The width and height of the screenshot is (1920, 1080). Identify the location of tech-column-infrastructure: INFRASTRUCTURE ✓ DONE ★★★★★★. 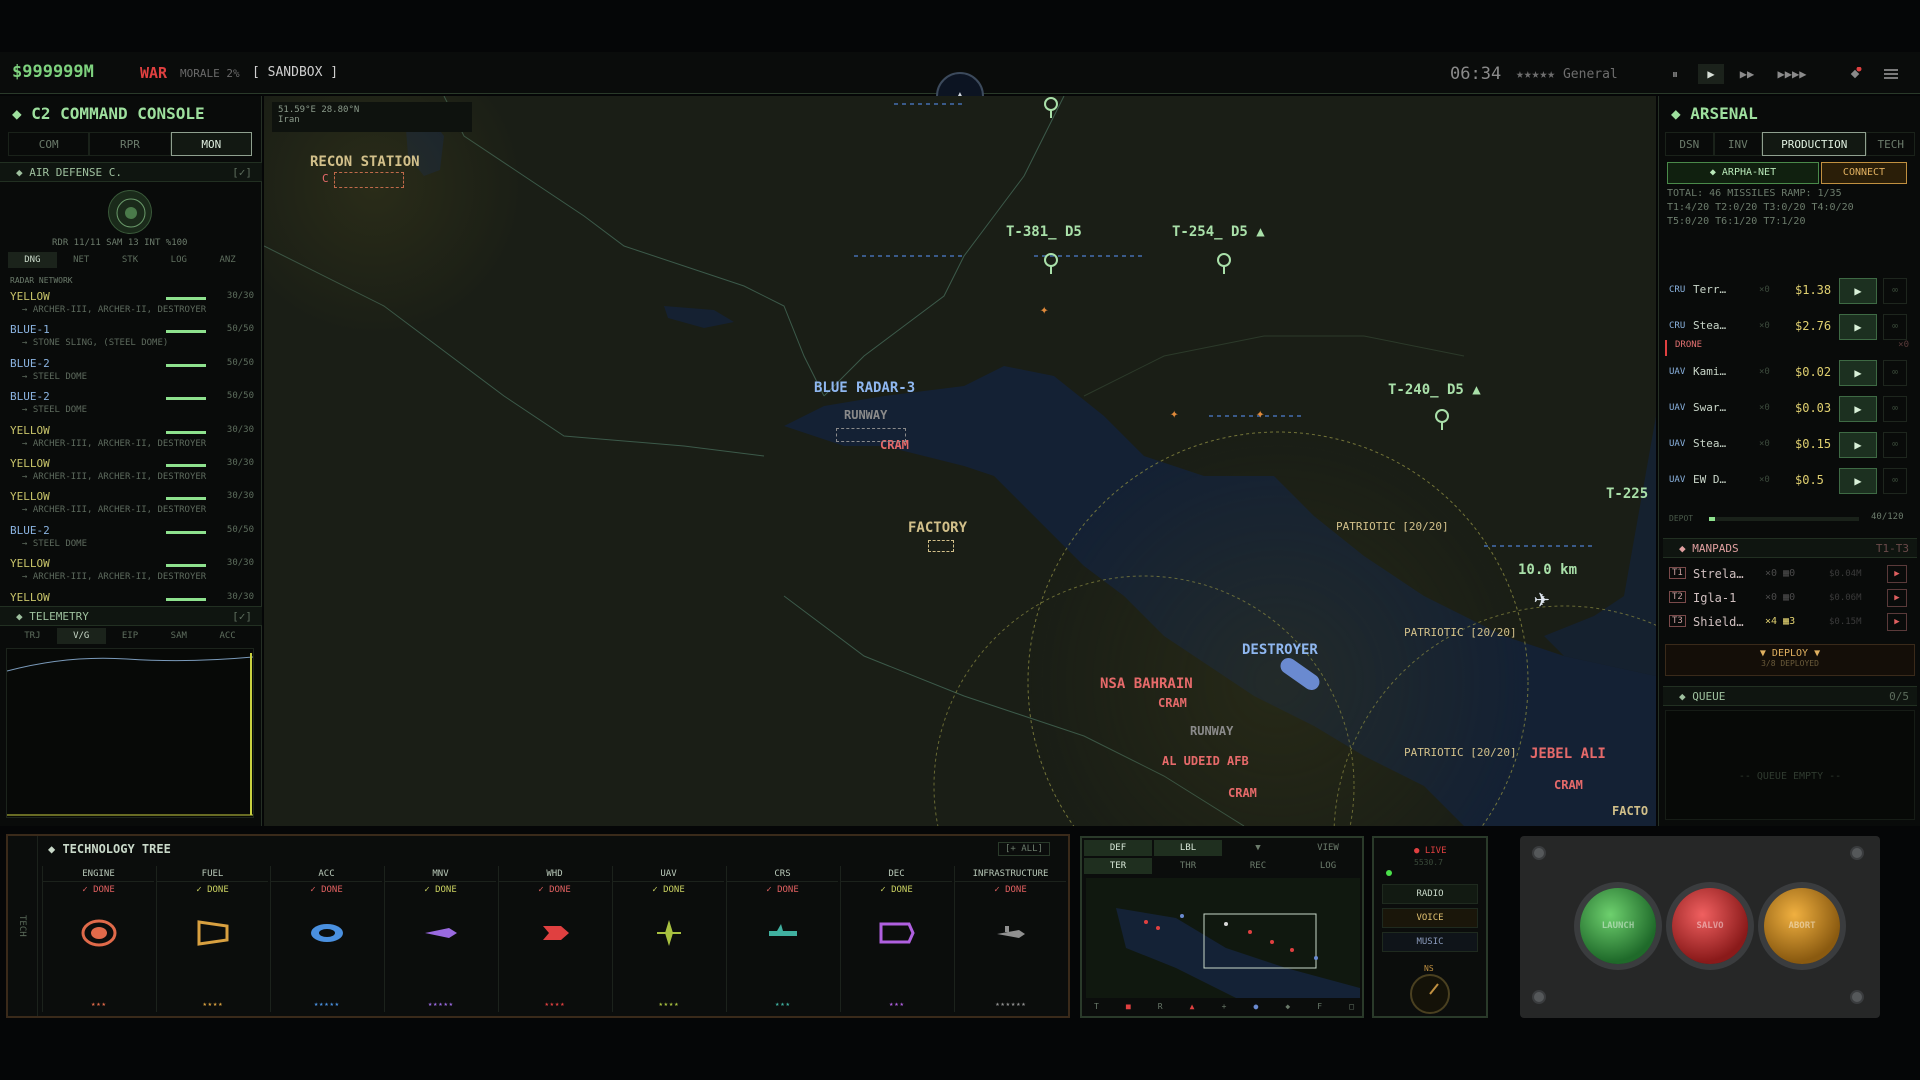
(1010, 939).